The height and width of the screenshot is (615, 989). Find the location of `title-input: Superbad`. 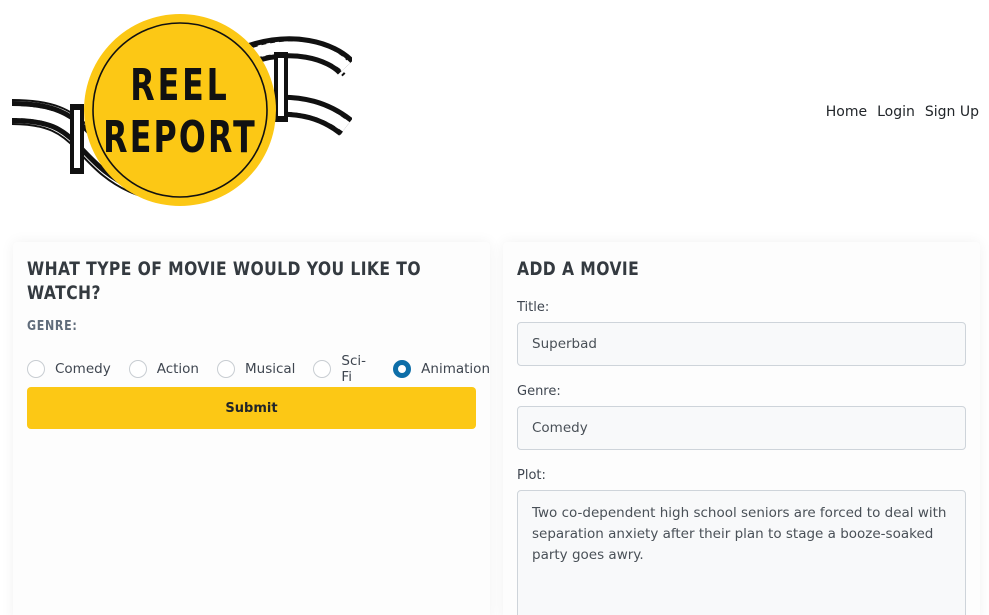

title-input: Superbad is located at coordinates (741, 344).